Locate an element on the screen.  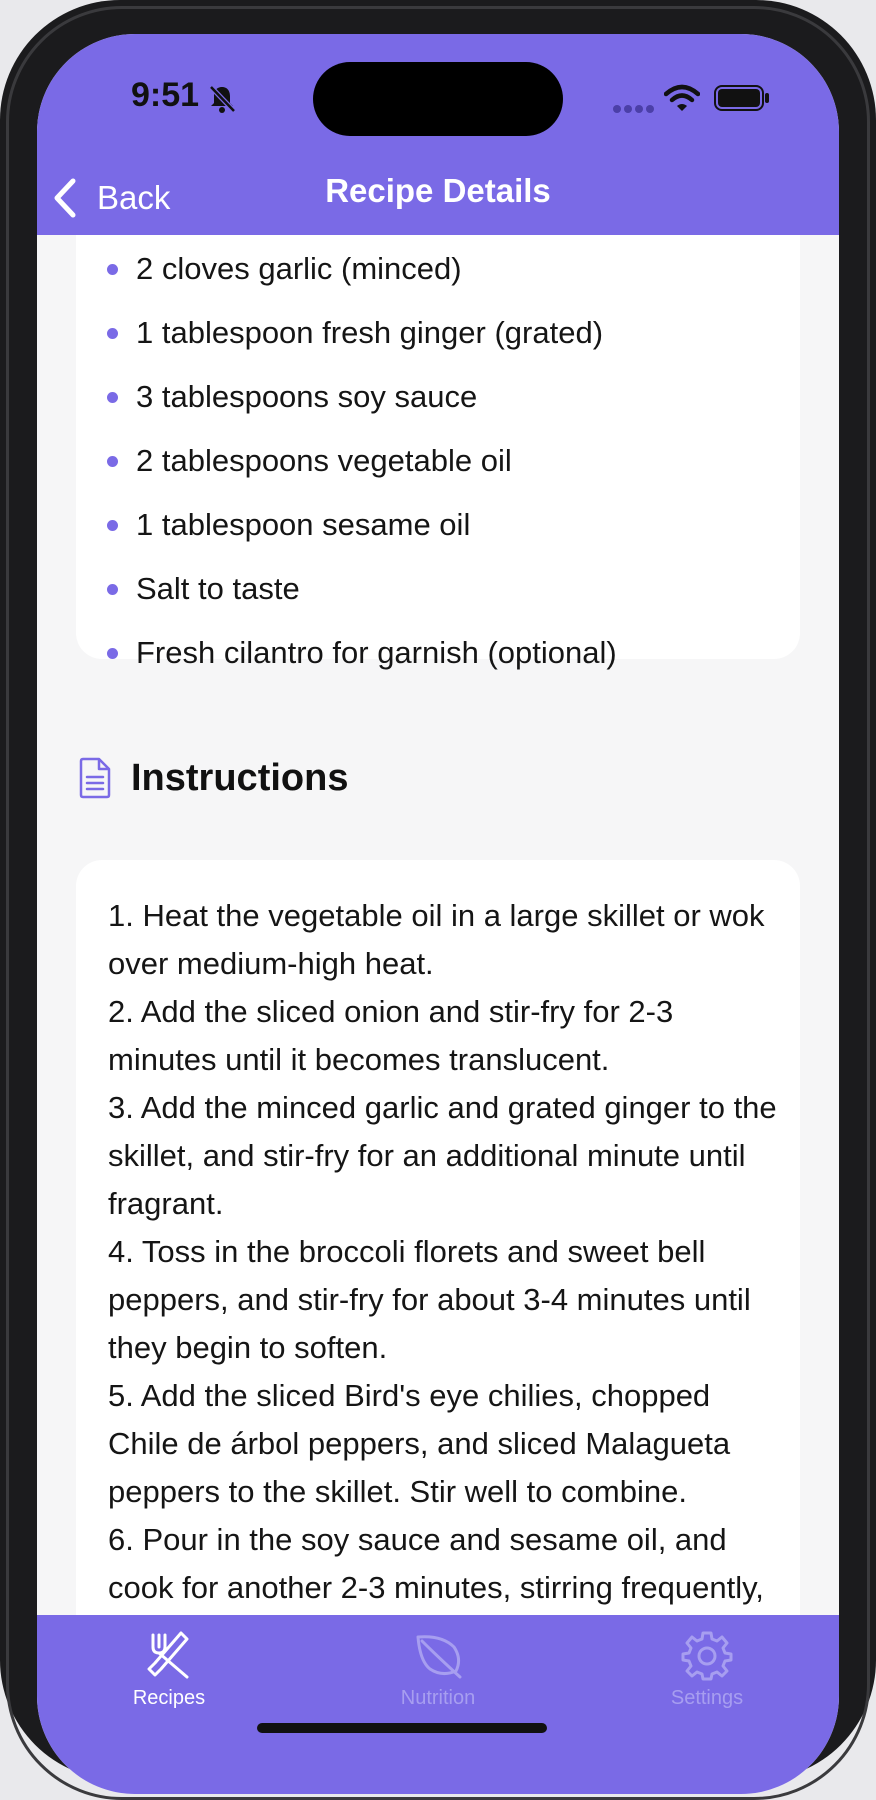
page-title: Recipe Details is located at coordinates (438, 190).